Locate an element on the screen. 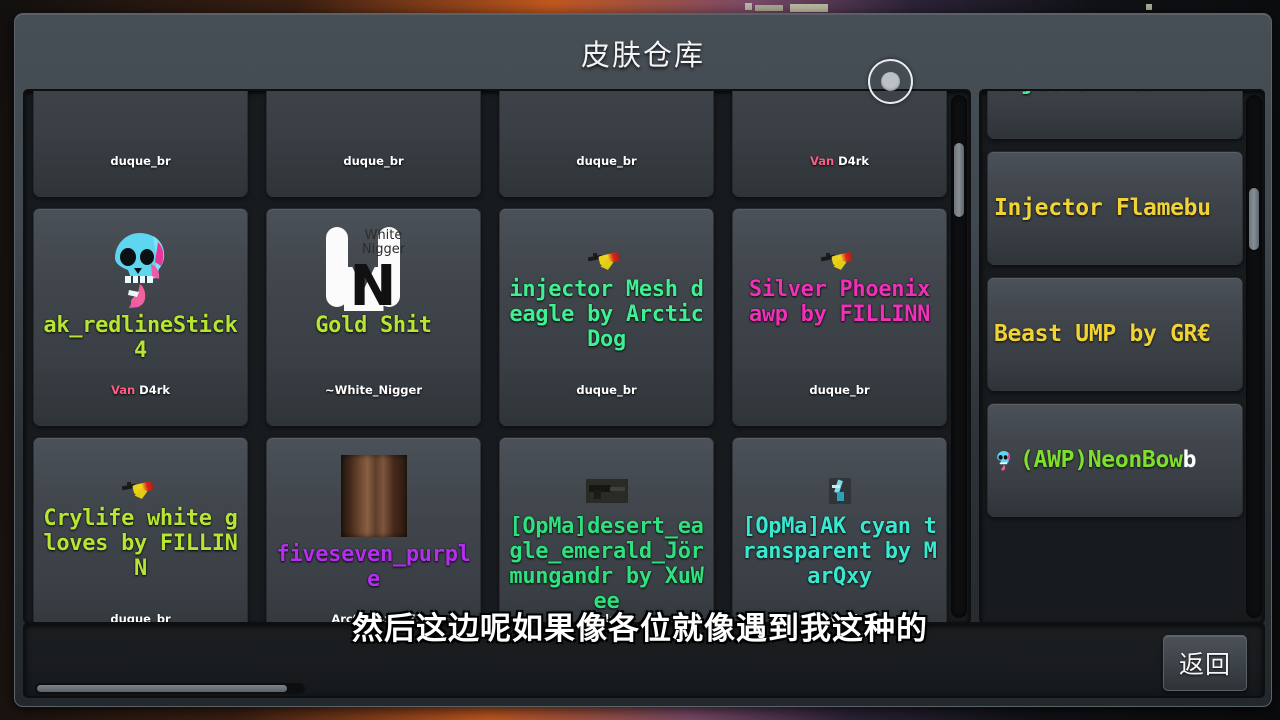  skin-list-item-label-trail: b is located at coordinates (1189, 460).